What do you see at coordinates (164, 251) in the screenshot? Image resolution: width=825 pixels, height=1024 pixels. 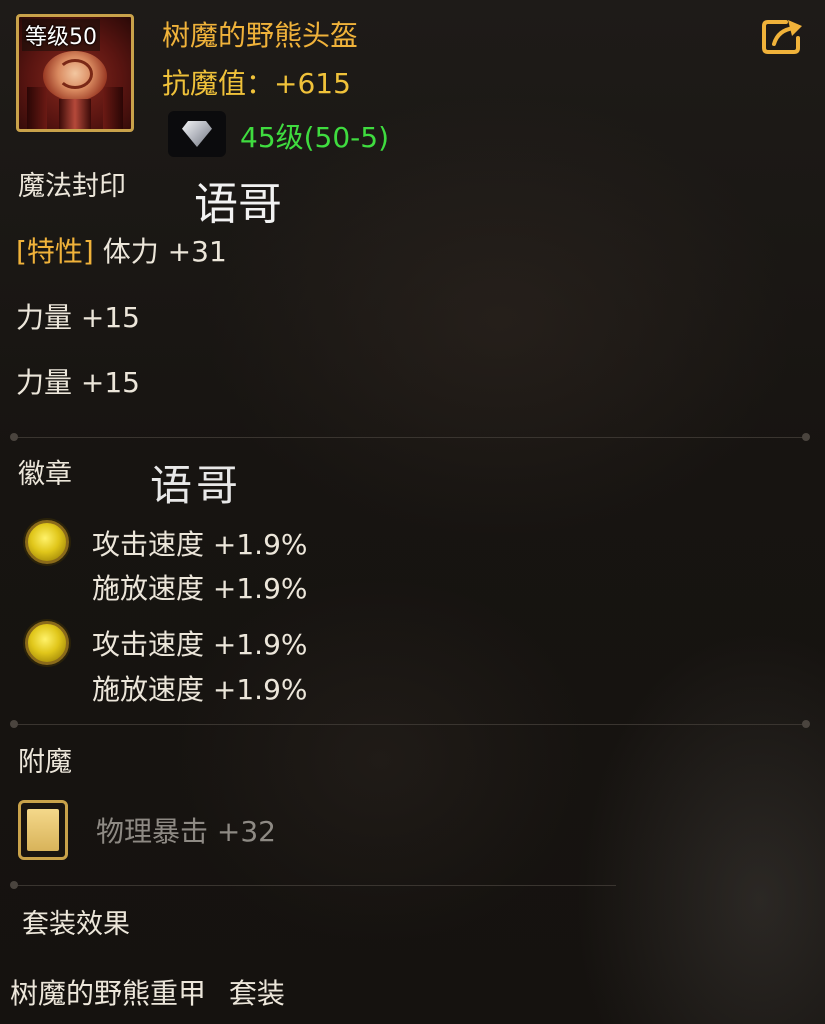 I see `trait-value: 体力 +31` at bounding box center [164, 251].